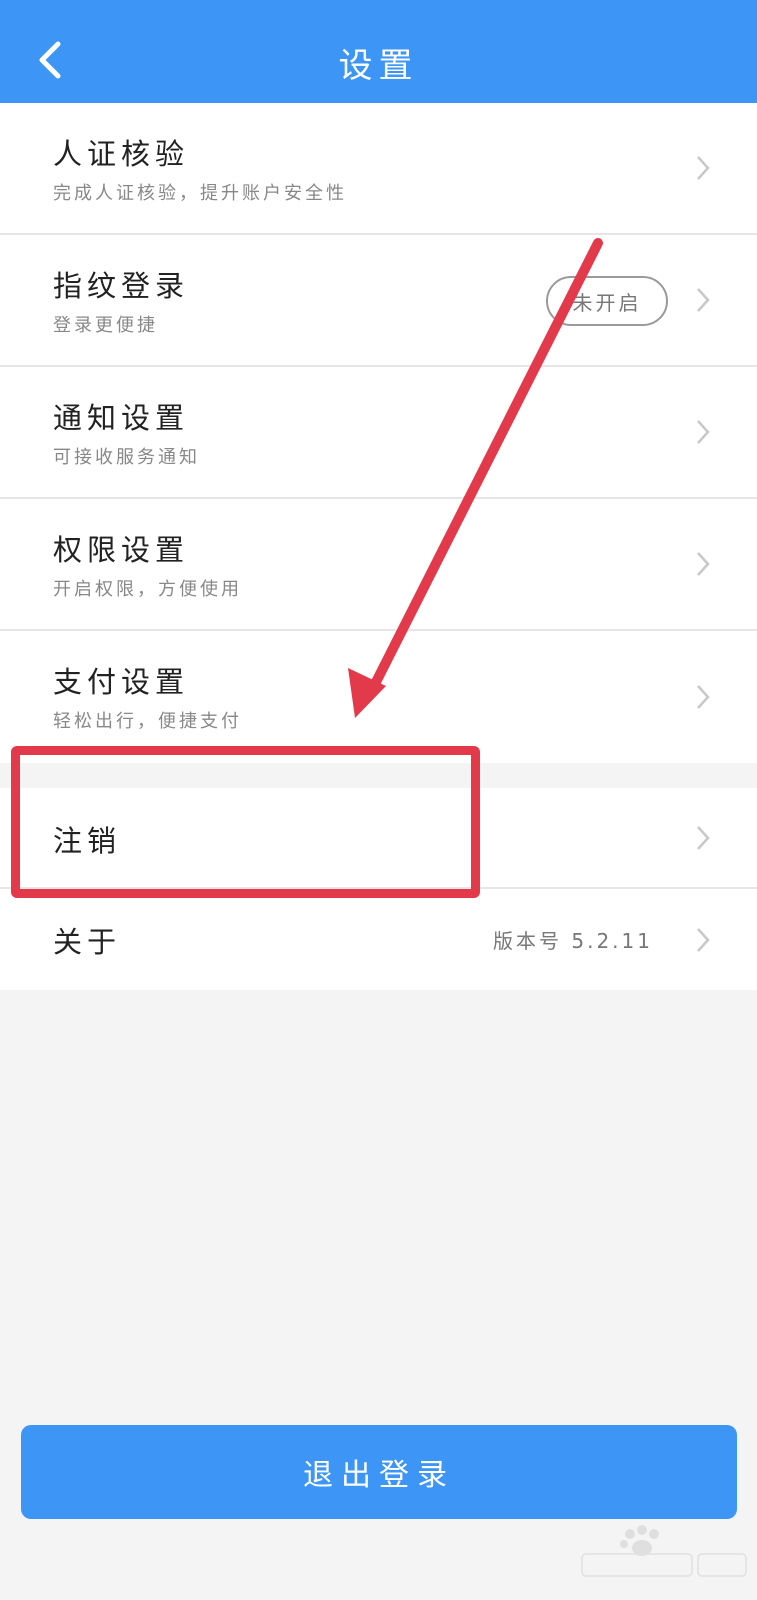  I want to click on settings-item-subtitle: 登录更便捷, so click(105, 325).